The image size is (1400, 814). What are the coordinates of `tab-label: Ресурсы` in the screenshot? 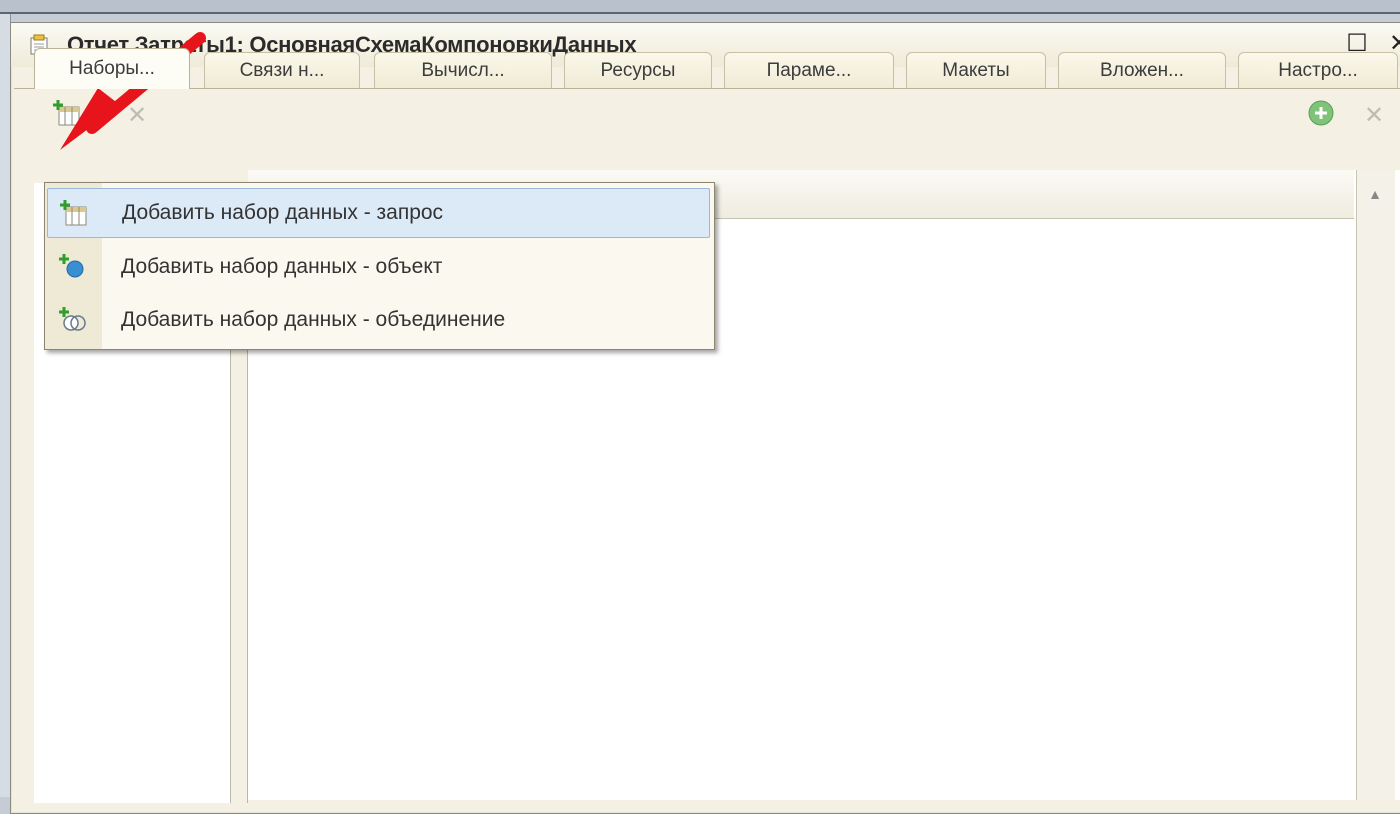 It's located at (638, 70).